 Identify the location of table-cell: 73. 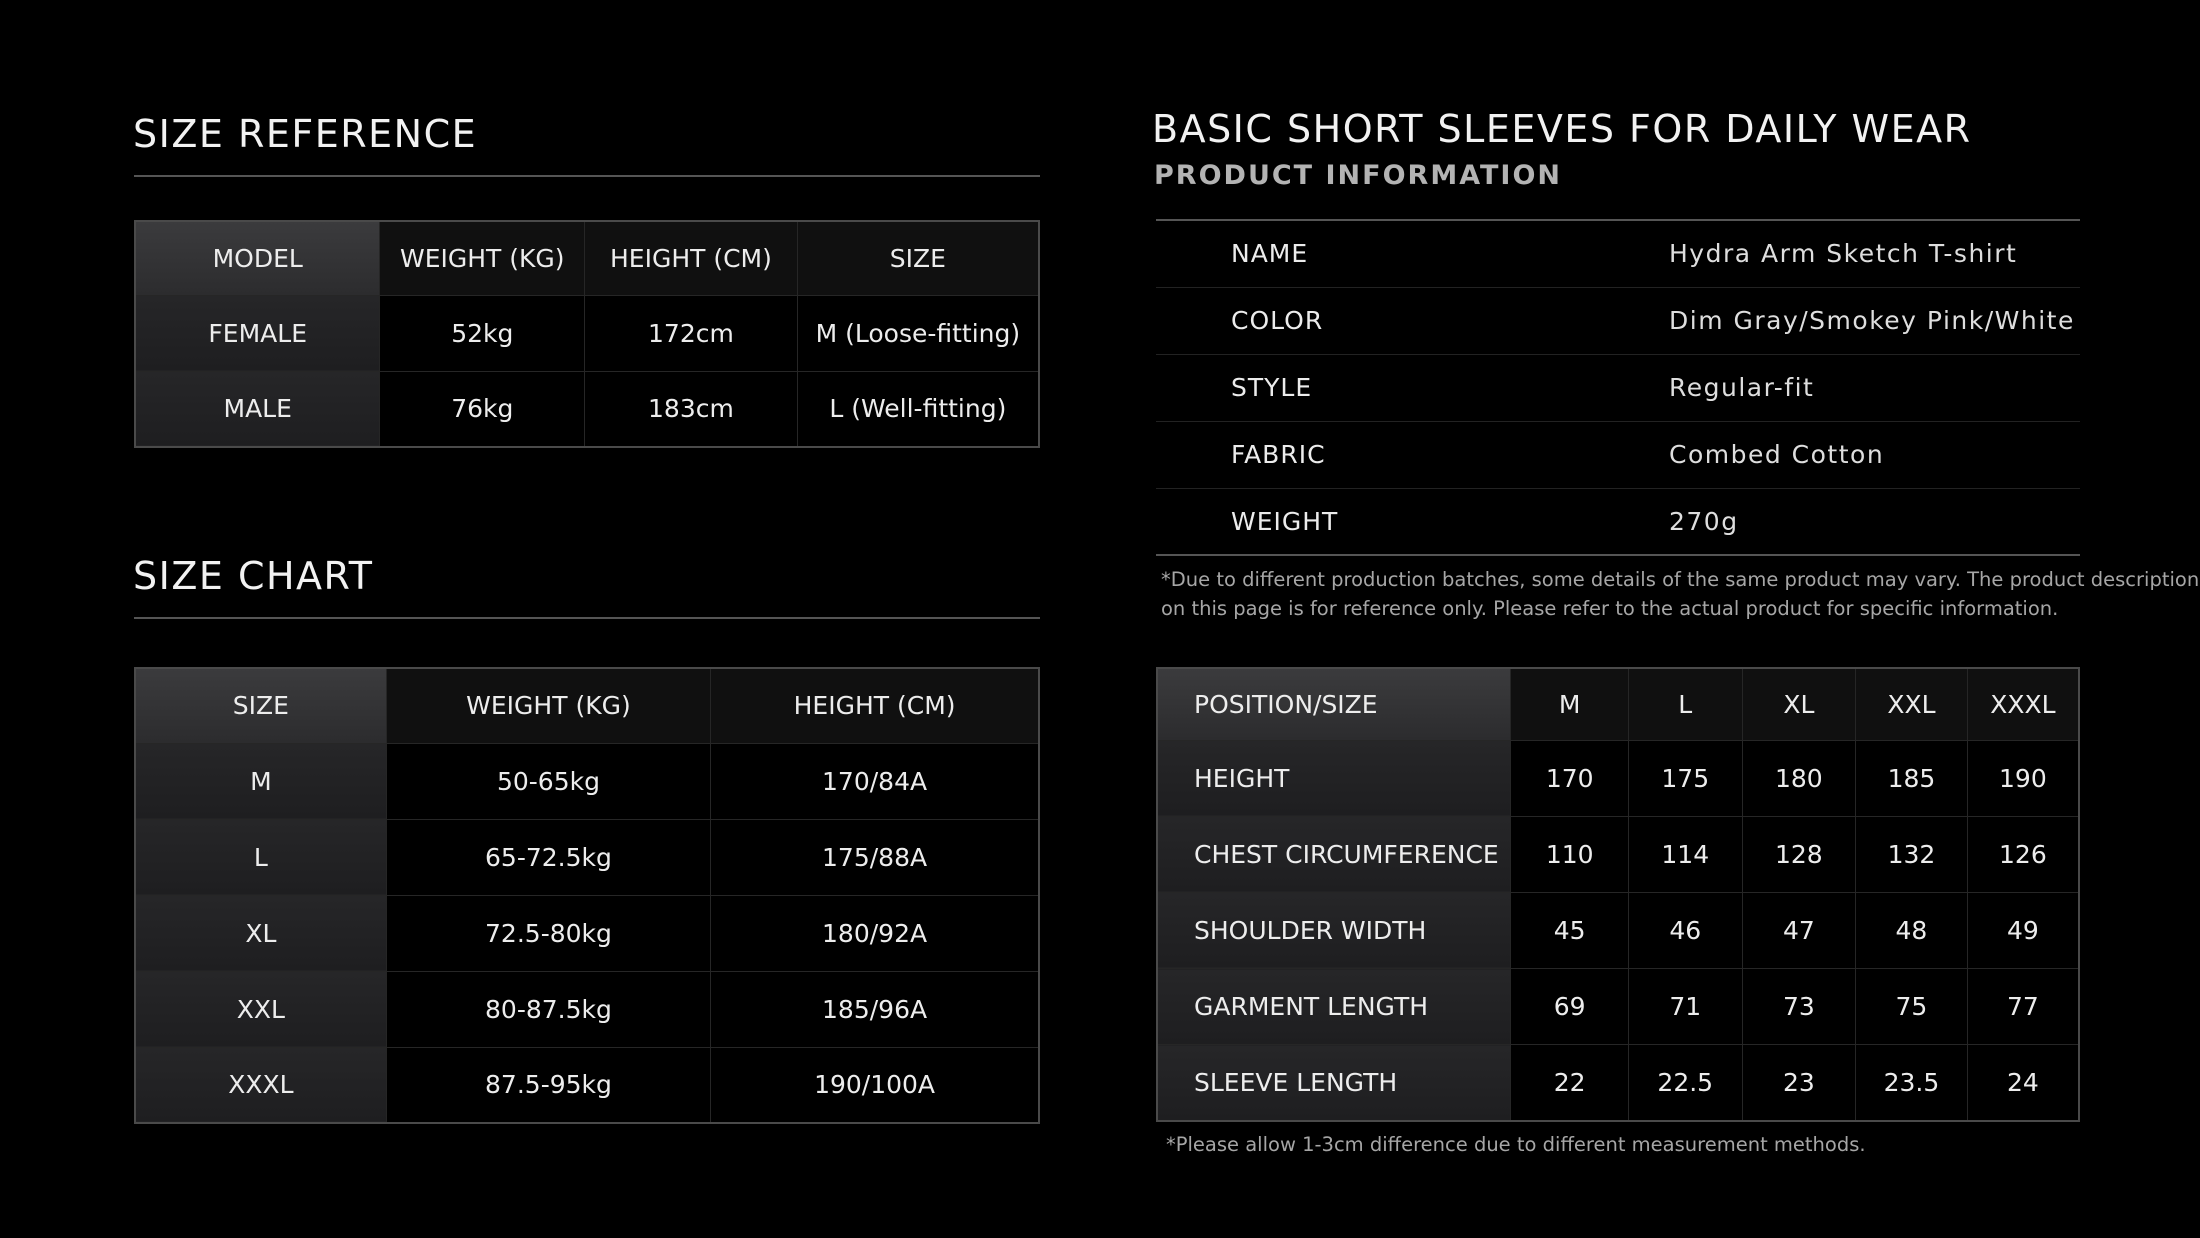
(1798, 1006).